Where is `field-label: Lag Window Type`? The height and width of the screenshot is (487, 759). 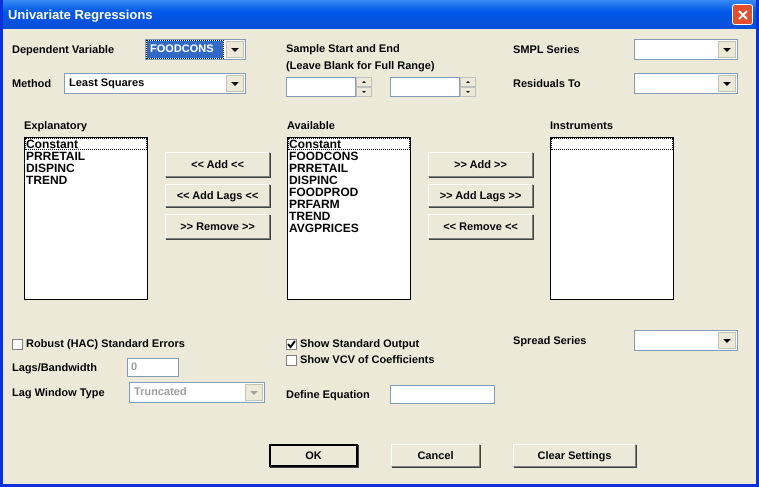
field-label: Lag Window Type is located at coordinates (59, 392).